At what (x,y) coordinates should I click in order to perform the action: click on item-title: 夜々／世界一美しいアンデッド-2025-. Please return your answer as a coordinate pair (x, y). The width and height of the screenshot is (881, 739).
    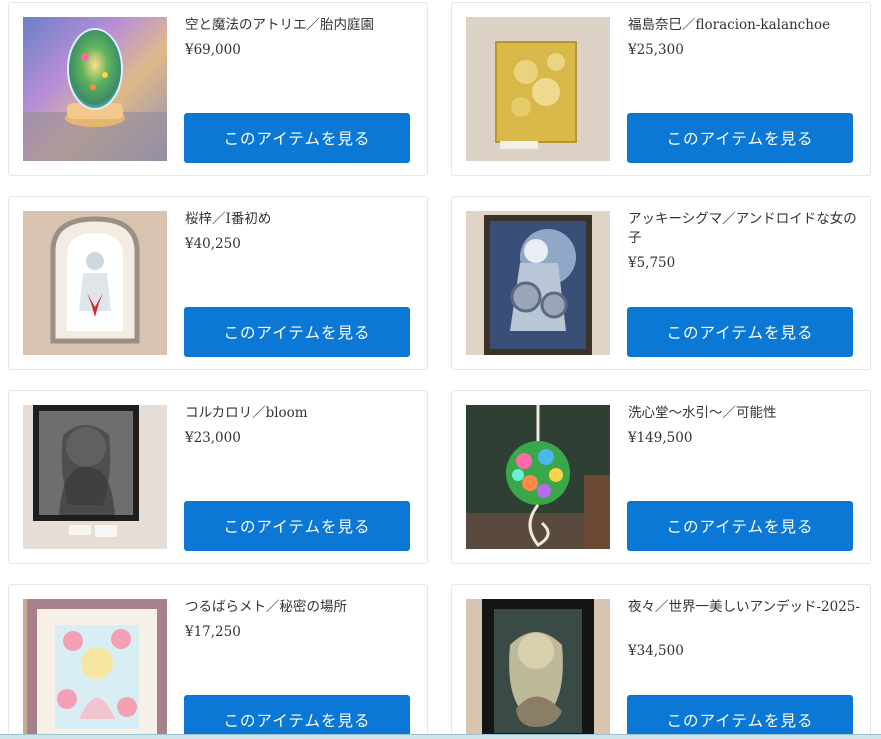
    Looking at the image, I should click on (746, 607).